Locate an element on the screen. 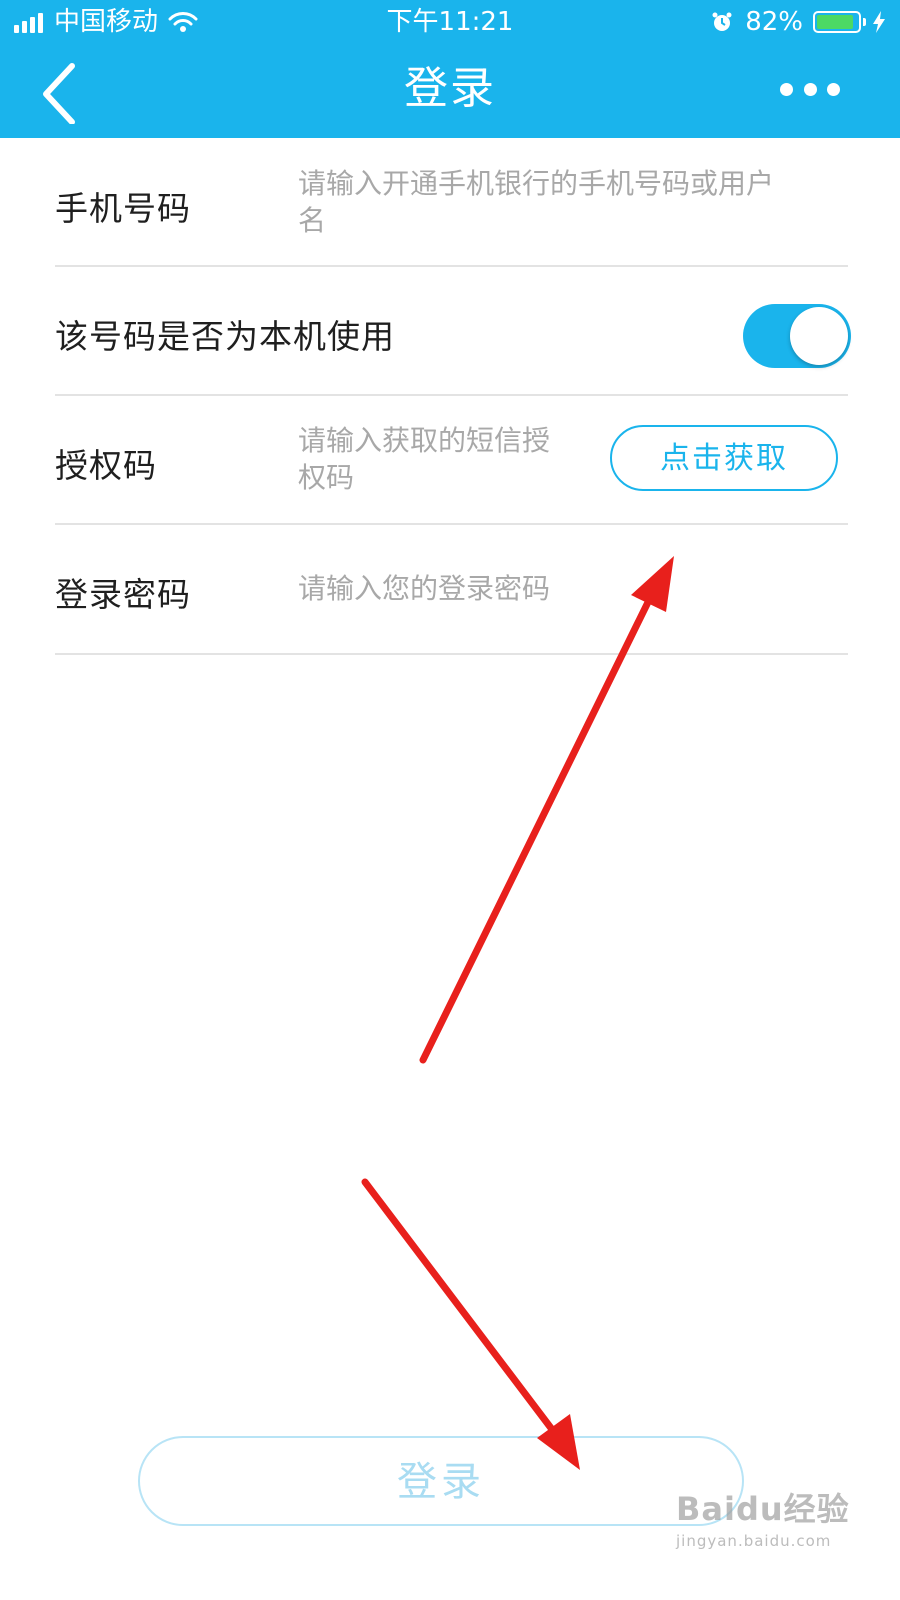 The width and height of the screenshot is (900, 1600). auth-code-row: 授权码 点击获取 is located at coordinates (451, 460).